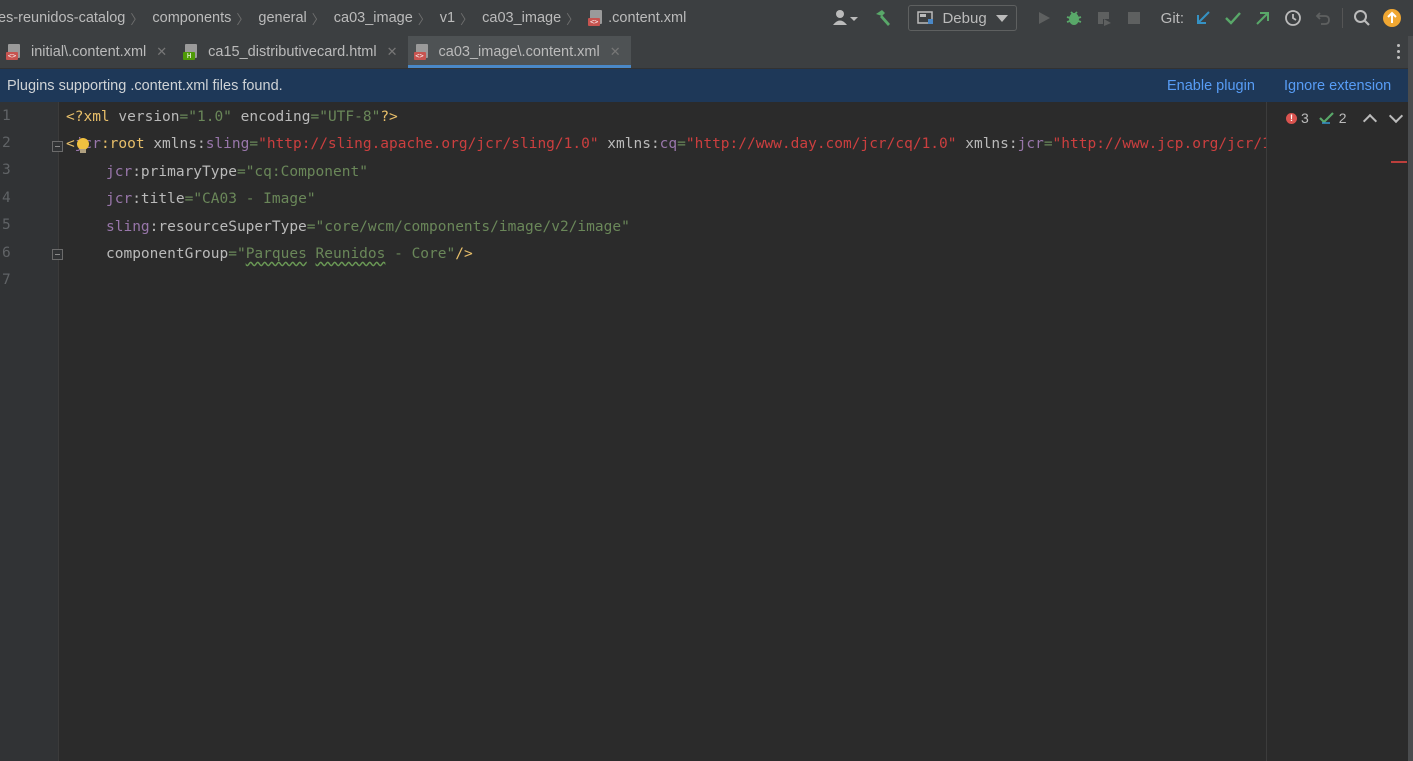  I want to click on tab-ca15-distributivecard: H ca15_distributivecard.html ✕, so click(292, 52).